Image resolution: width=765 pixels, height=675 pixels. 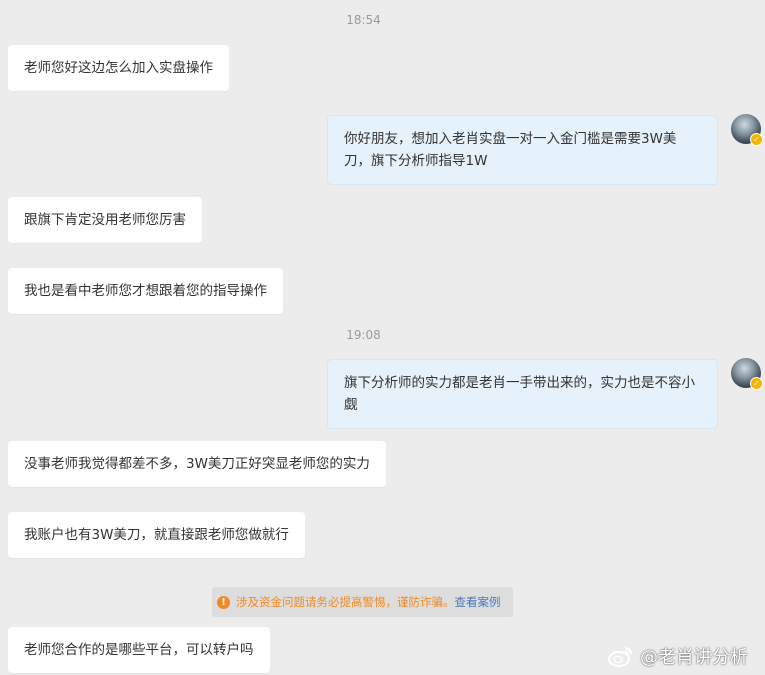 I want to click on message-incoming: 没事老师我觉得都差不多，3W美刀正好突显老师您的实力, so click(x=197, y=464).